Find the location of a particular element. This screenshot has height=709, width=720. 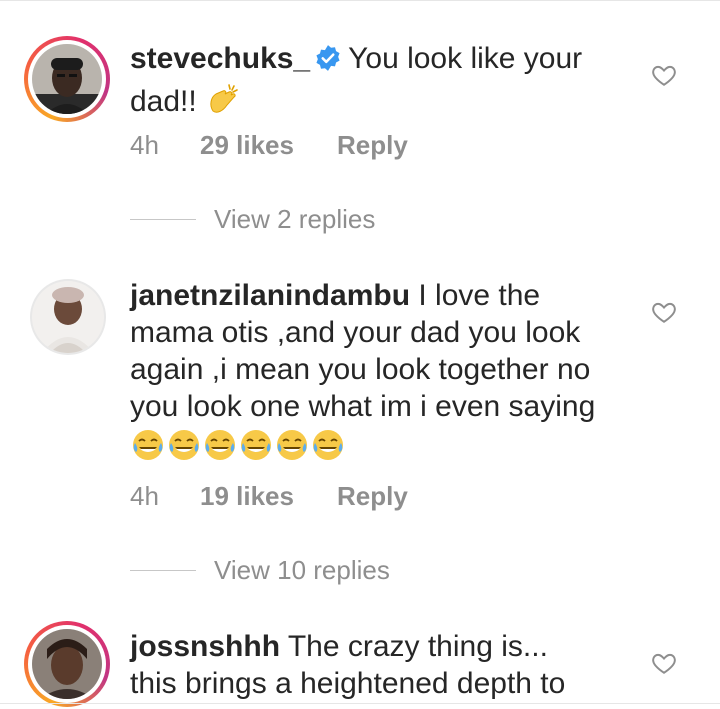

clapping-hands-emoji is located at coordinates (223, 99).